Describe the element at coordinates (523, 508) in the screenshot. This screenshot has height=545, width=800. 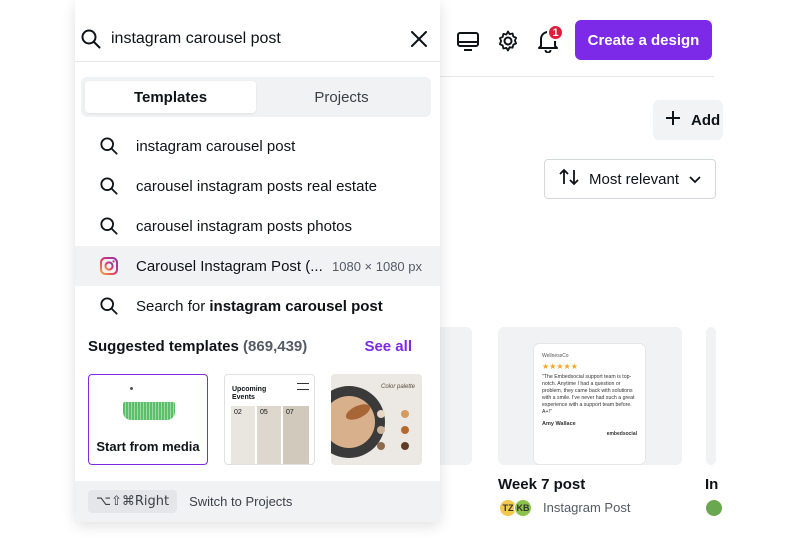
I see `avatar: KB` at that location.